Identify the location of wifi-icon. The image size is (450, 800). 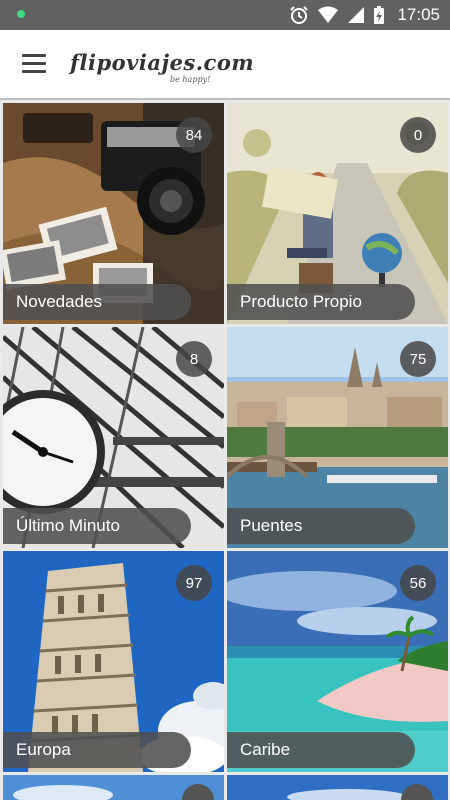
(328, 14).